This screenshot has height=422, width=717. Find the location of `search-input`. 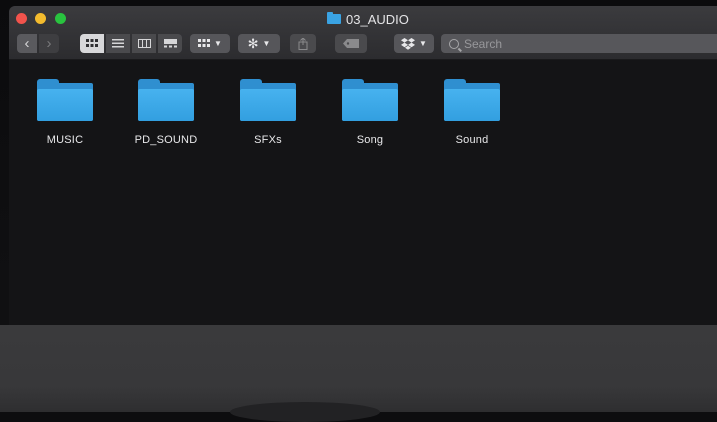

search-input is located at coordinates (579, 43).